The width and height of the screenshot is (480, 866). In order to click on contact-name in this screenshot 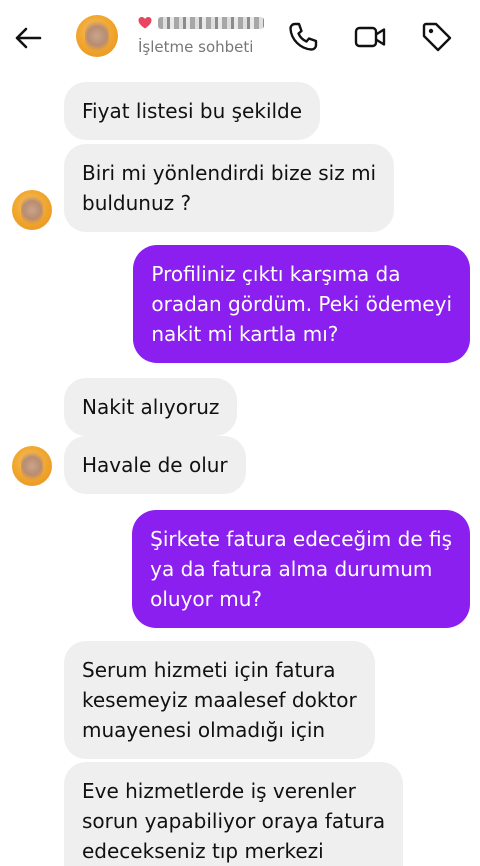, I will do `click(201, 23)`.